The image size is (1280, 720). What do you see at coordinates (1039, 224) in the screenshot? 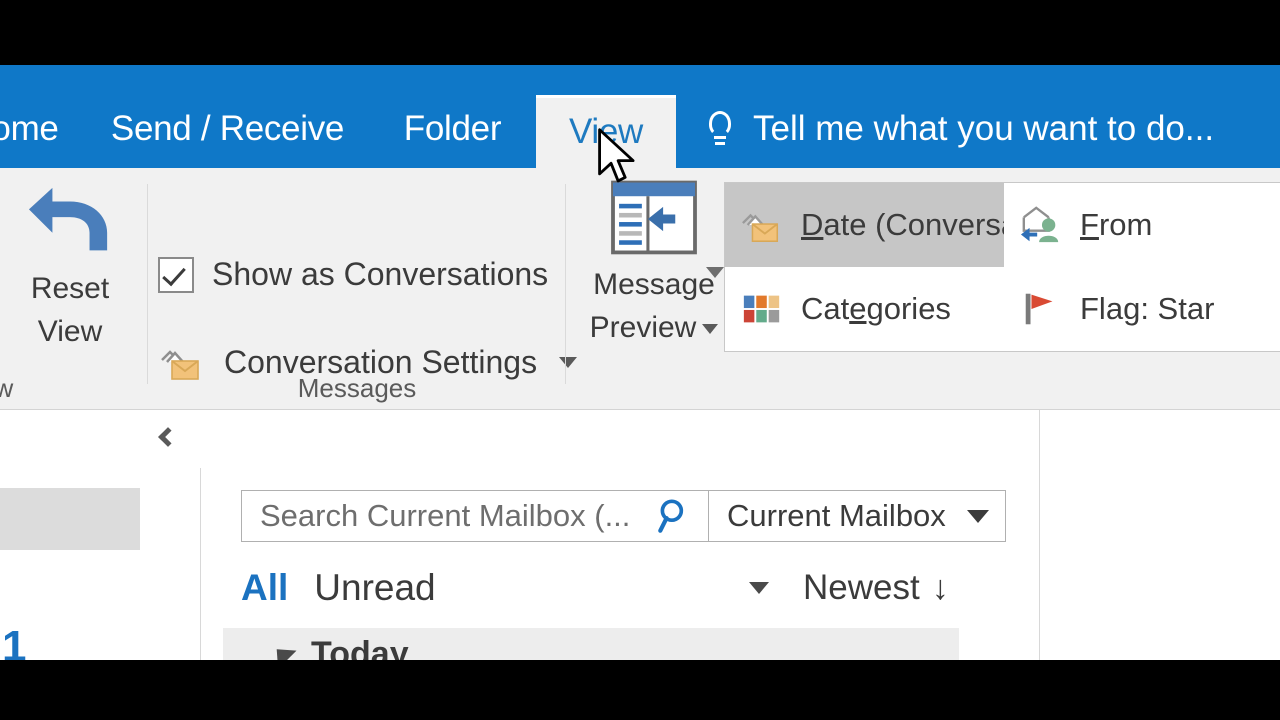
I see `from-person-icon` at bounding box center [1039, 224].